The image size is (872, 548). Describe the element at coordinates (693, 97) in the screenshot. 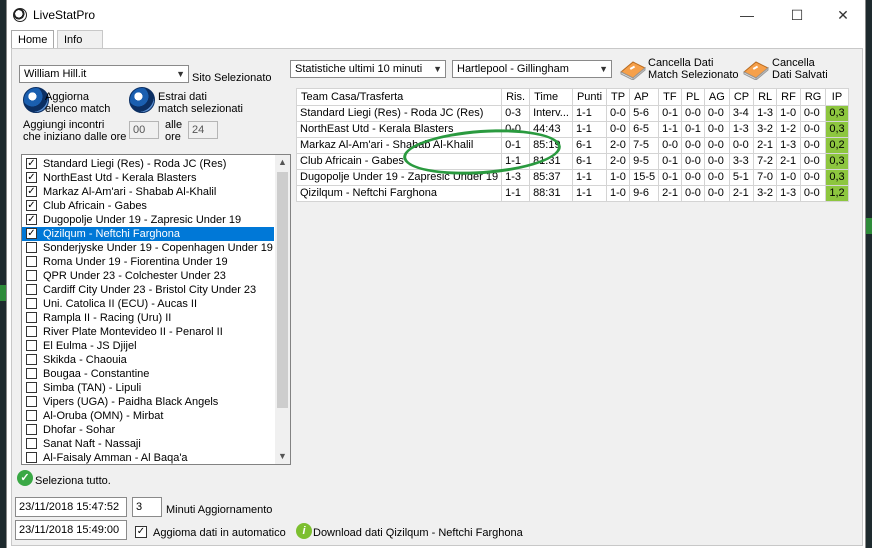

I see `column-header: PL` at that location.